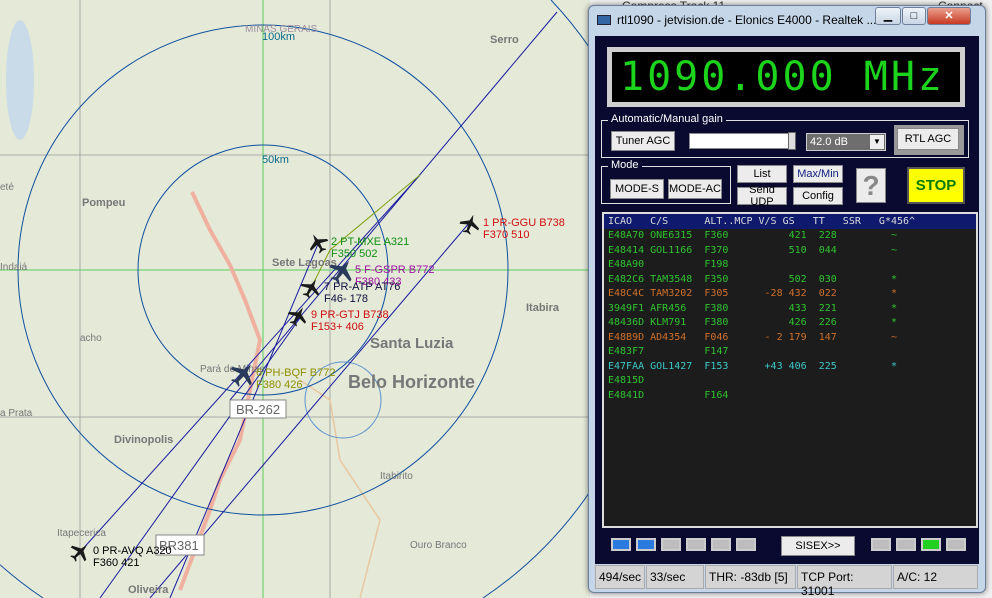  What do you see at coordinates (132, 551) in the screenshot?
I see `aircraft-label: 0 PR-AVQ A320` at bounding box center [132, 551].